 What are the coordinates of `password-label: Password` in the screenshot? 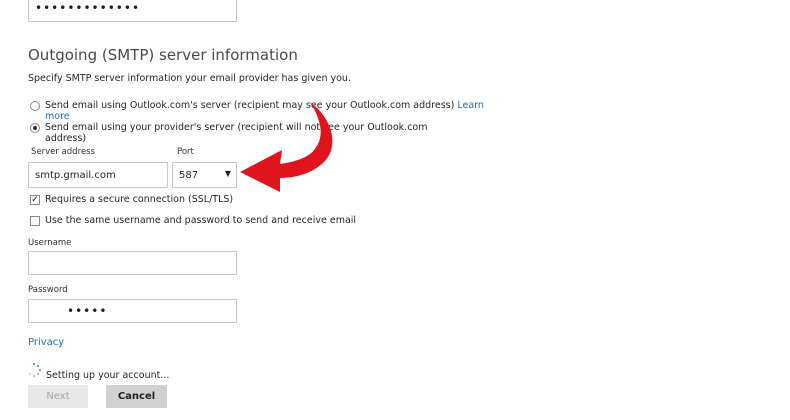 It's located at (48, 290).